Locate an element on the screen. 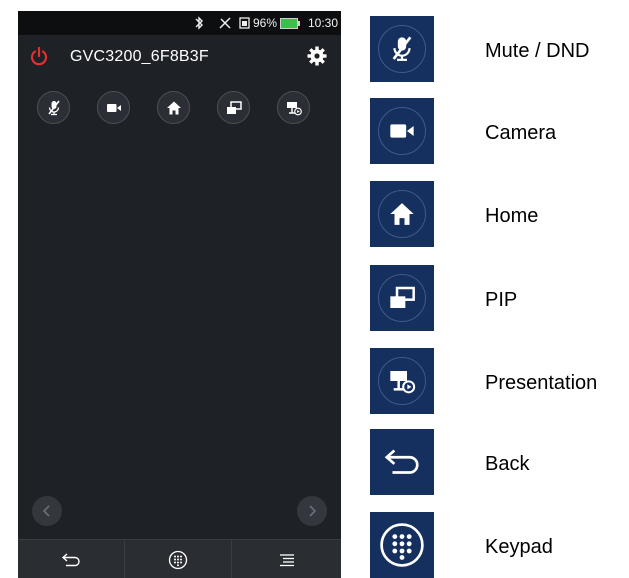  menu-icon is located at coordinates (286, 559).